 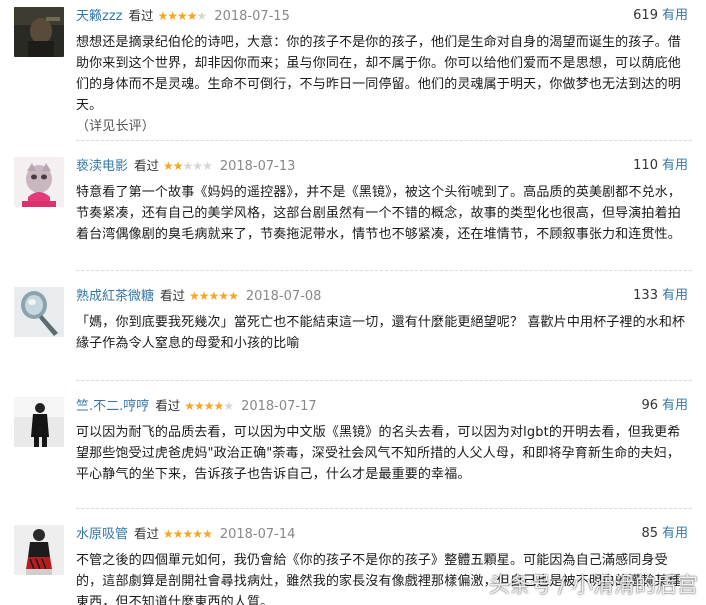 What do you see at coordinates (649, 405) in the screenshot?
I see `votes-count: 96` at bounding box center [649, 405].